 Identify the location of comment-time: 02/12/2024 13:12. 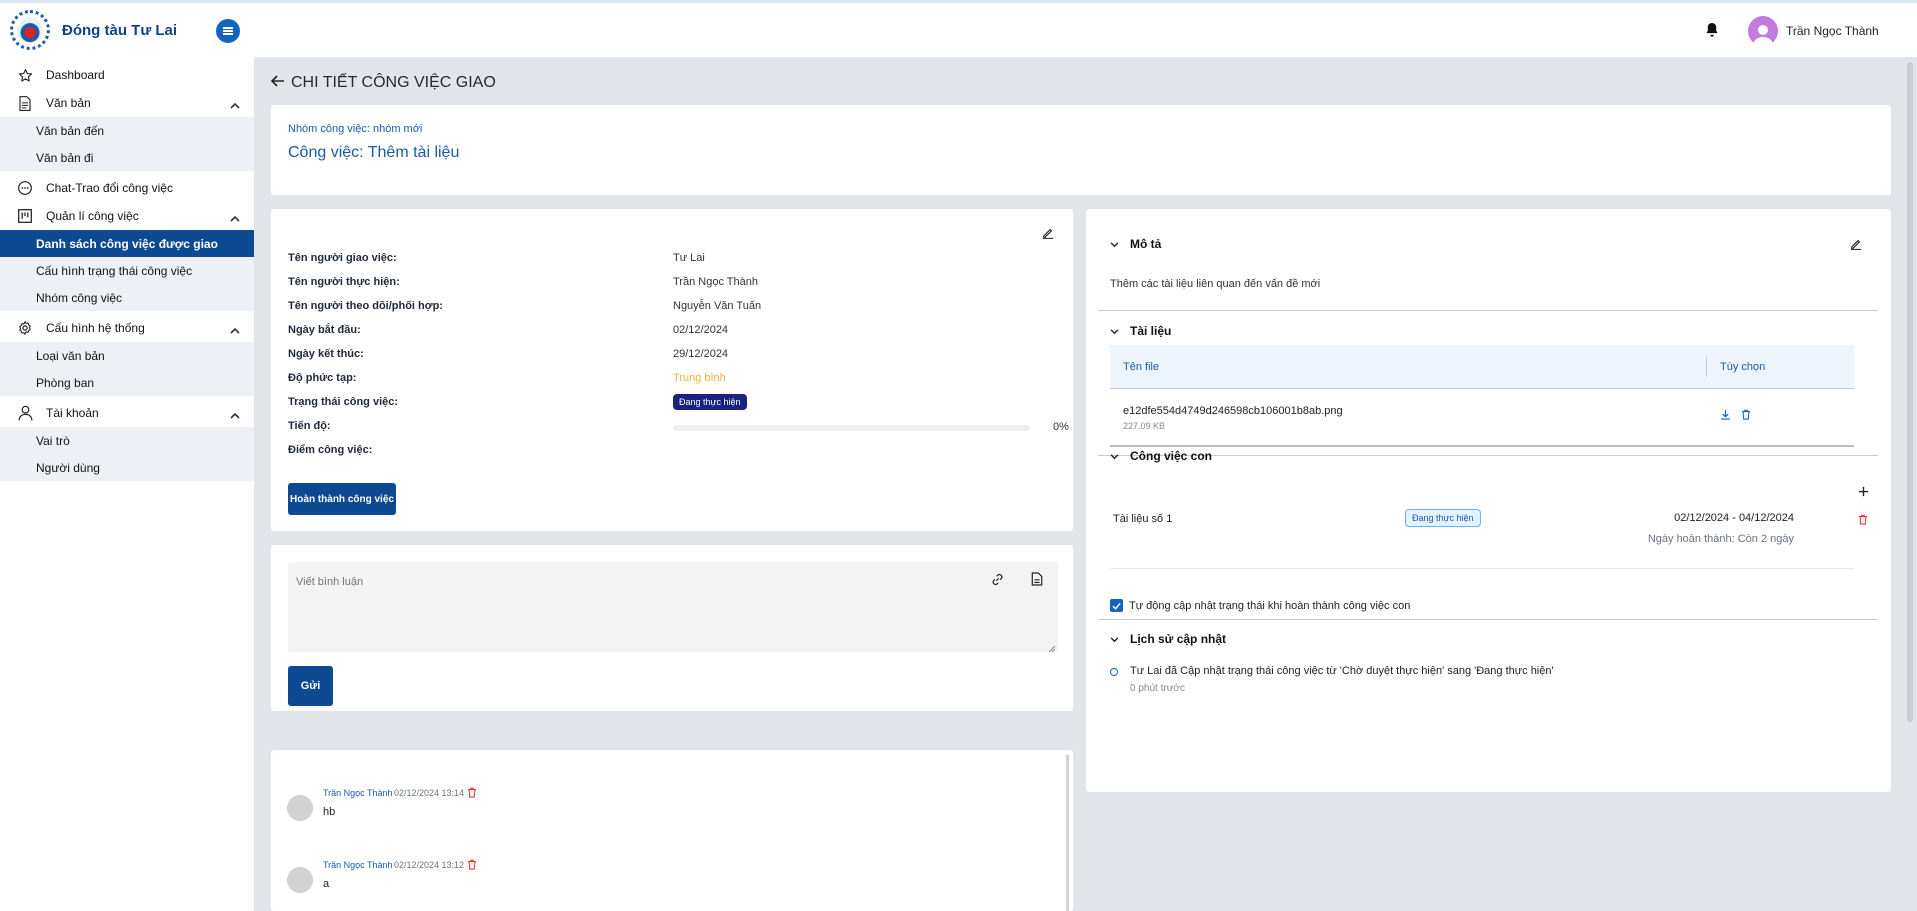
(429, 865).